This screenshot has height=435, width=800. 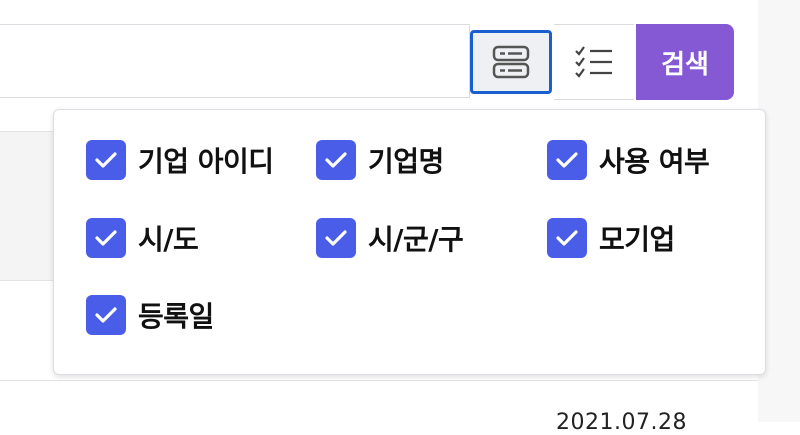 What do you see at coordinates (406, 161) in the screenshot?
I see `option-label: 기업명` at bounding box center [406, 161].